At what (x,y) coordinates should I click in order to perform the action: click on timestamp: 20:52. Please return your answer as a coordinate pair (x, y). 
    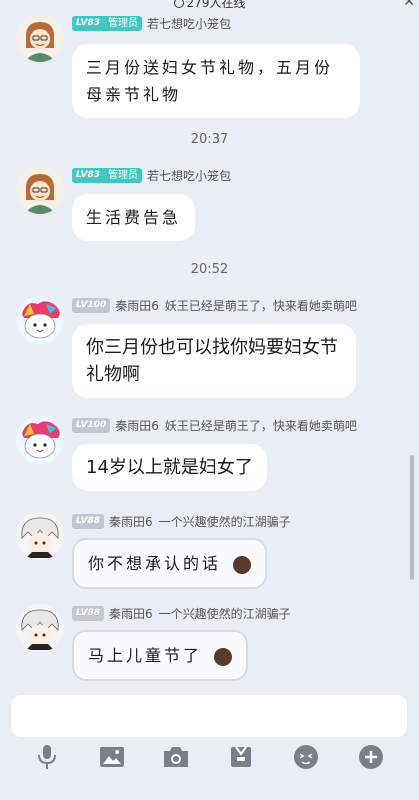
    Looking at the image, I should click on (209, 269).